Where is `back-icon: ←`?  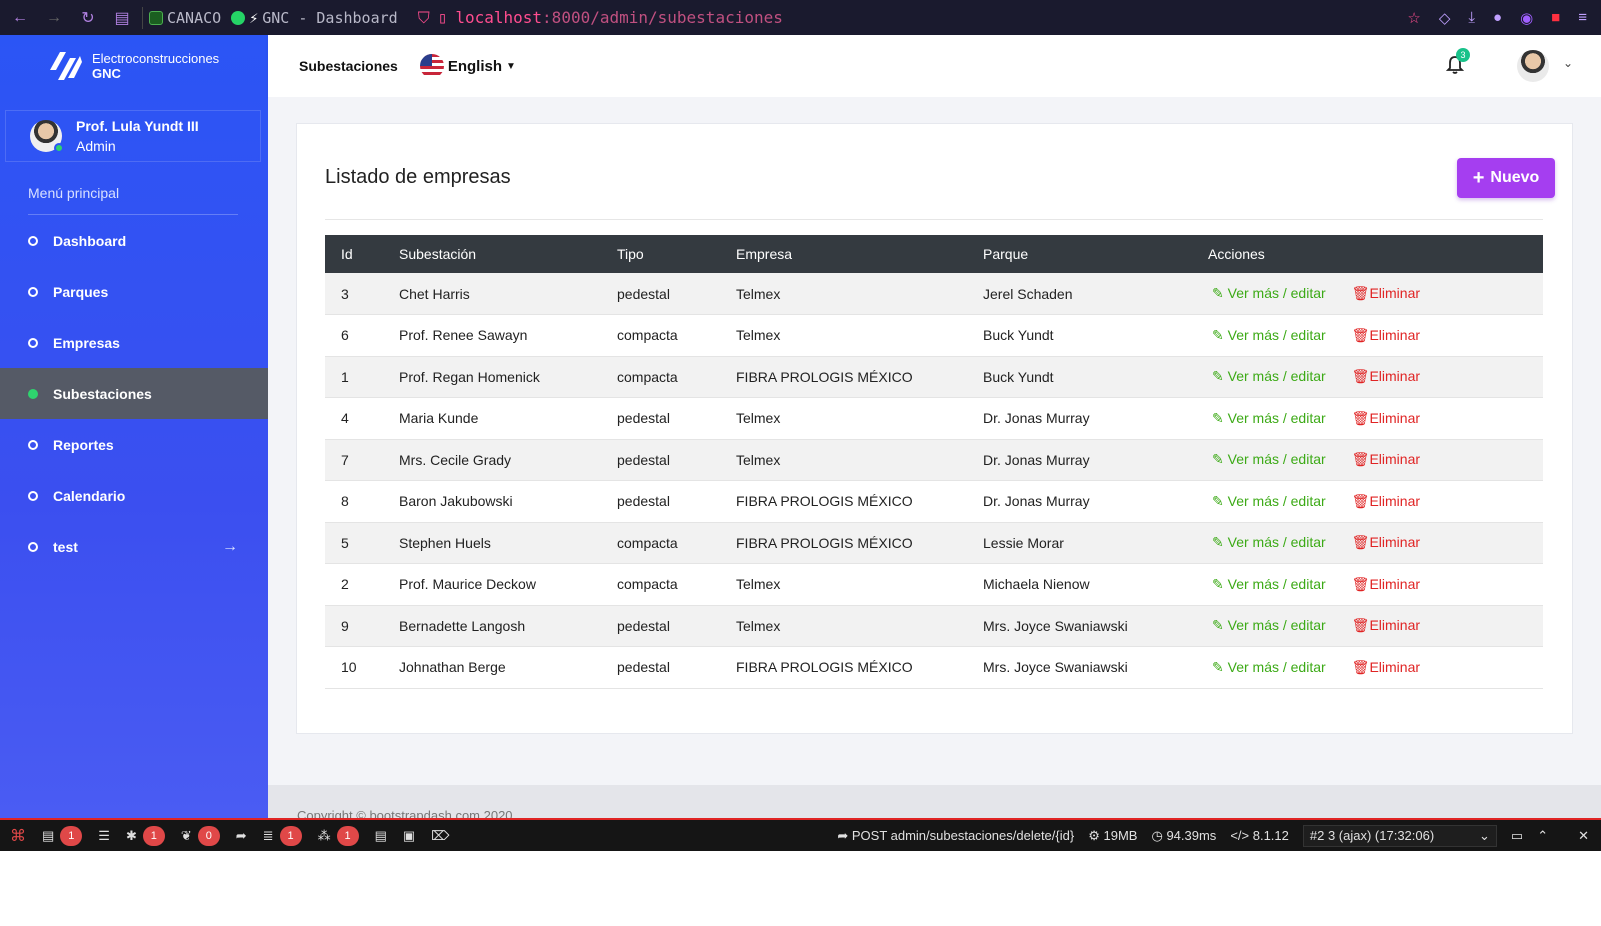
back-icon: ← is located at coordinates (20, 18).